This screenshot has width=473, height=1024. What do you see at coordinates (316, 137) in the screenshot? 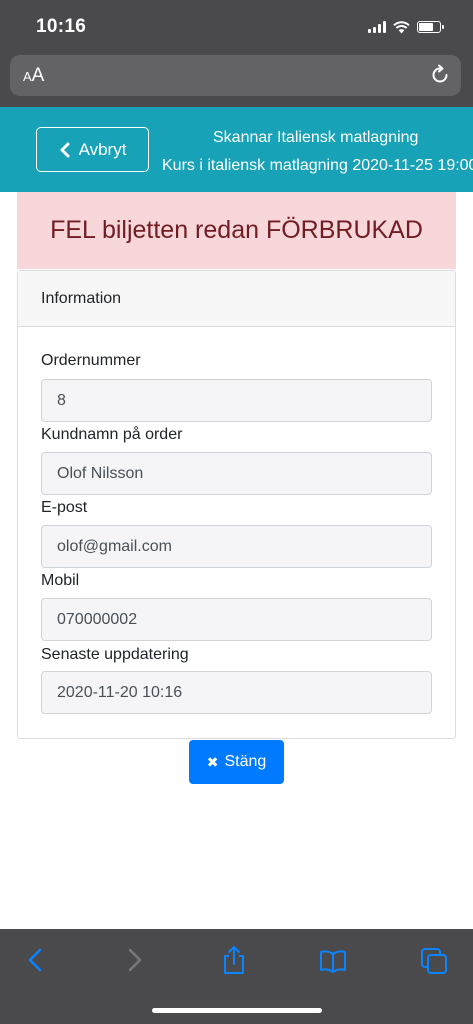
I see `header-title-line1: Skannar Italiensk matlagning` at bounding box center [316, 137].